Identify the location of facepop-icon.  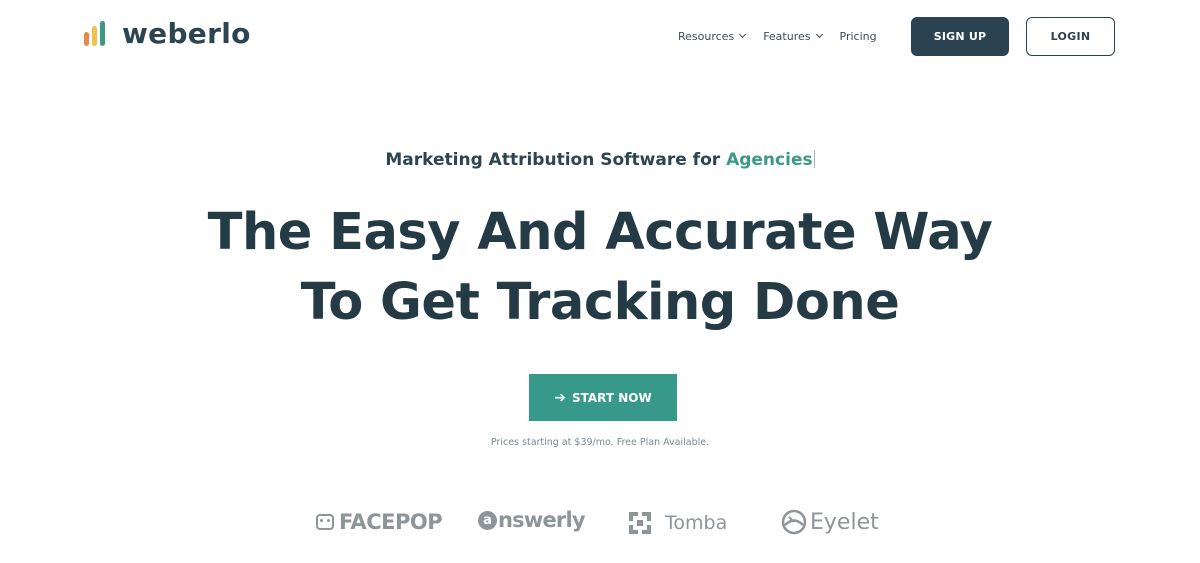
(325, 522).